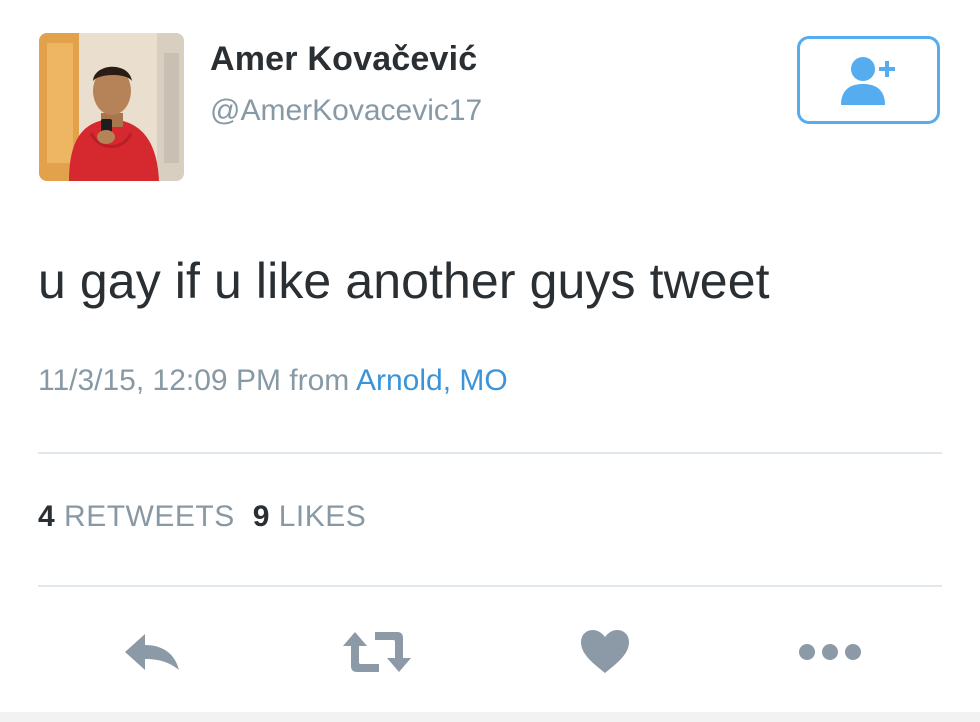  I want to click on retweets-stat: 4 RETWEETS, so click(136, 516).